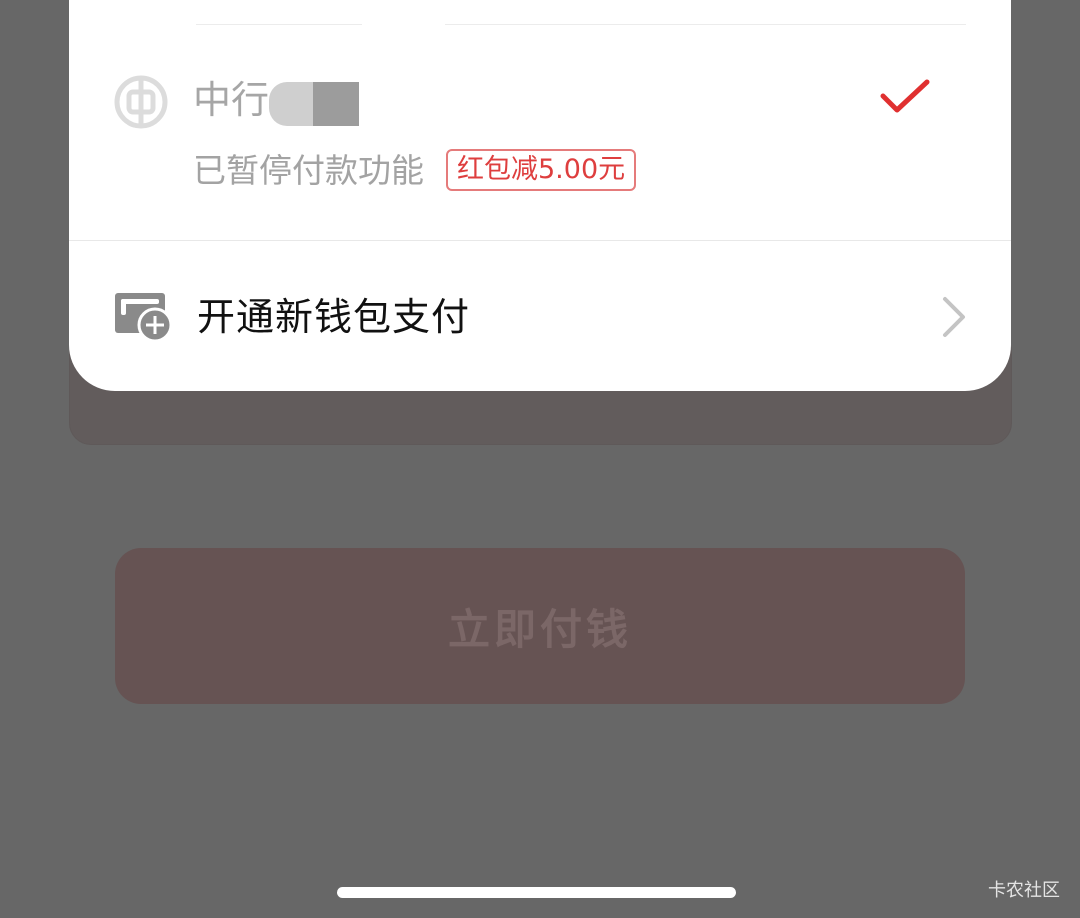 Image resolution: width=1080 pixels, height=918 pixels. I want to click on pay-now-button: 立即付钱, so click(540, 626).